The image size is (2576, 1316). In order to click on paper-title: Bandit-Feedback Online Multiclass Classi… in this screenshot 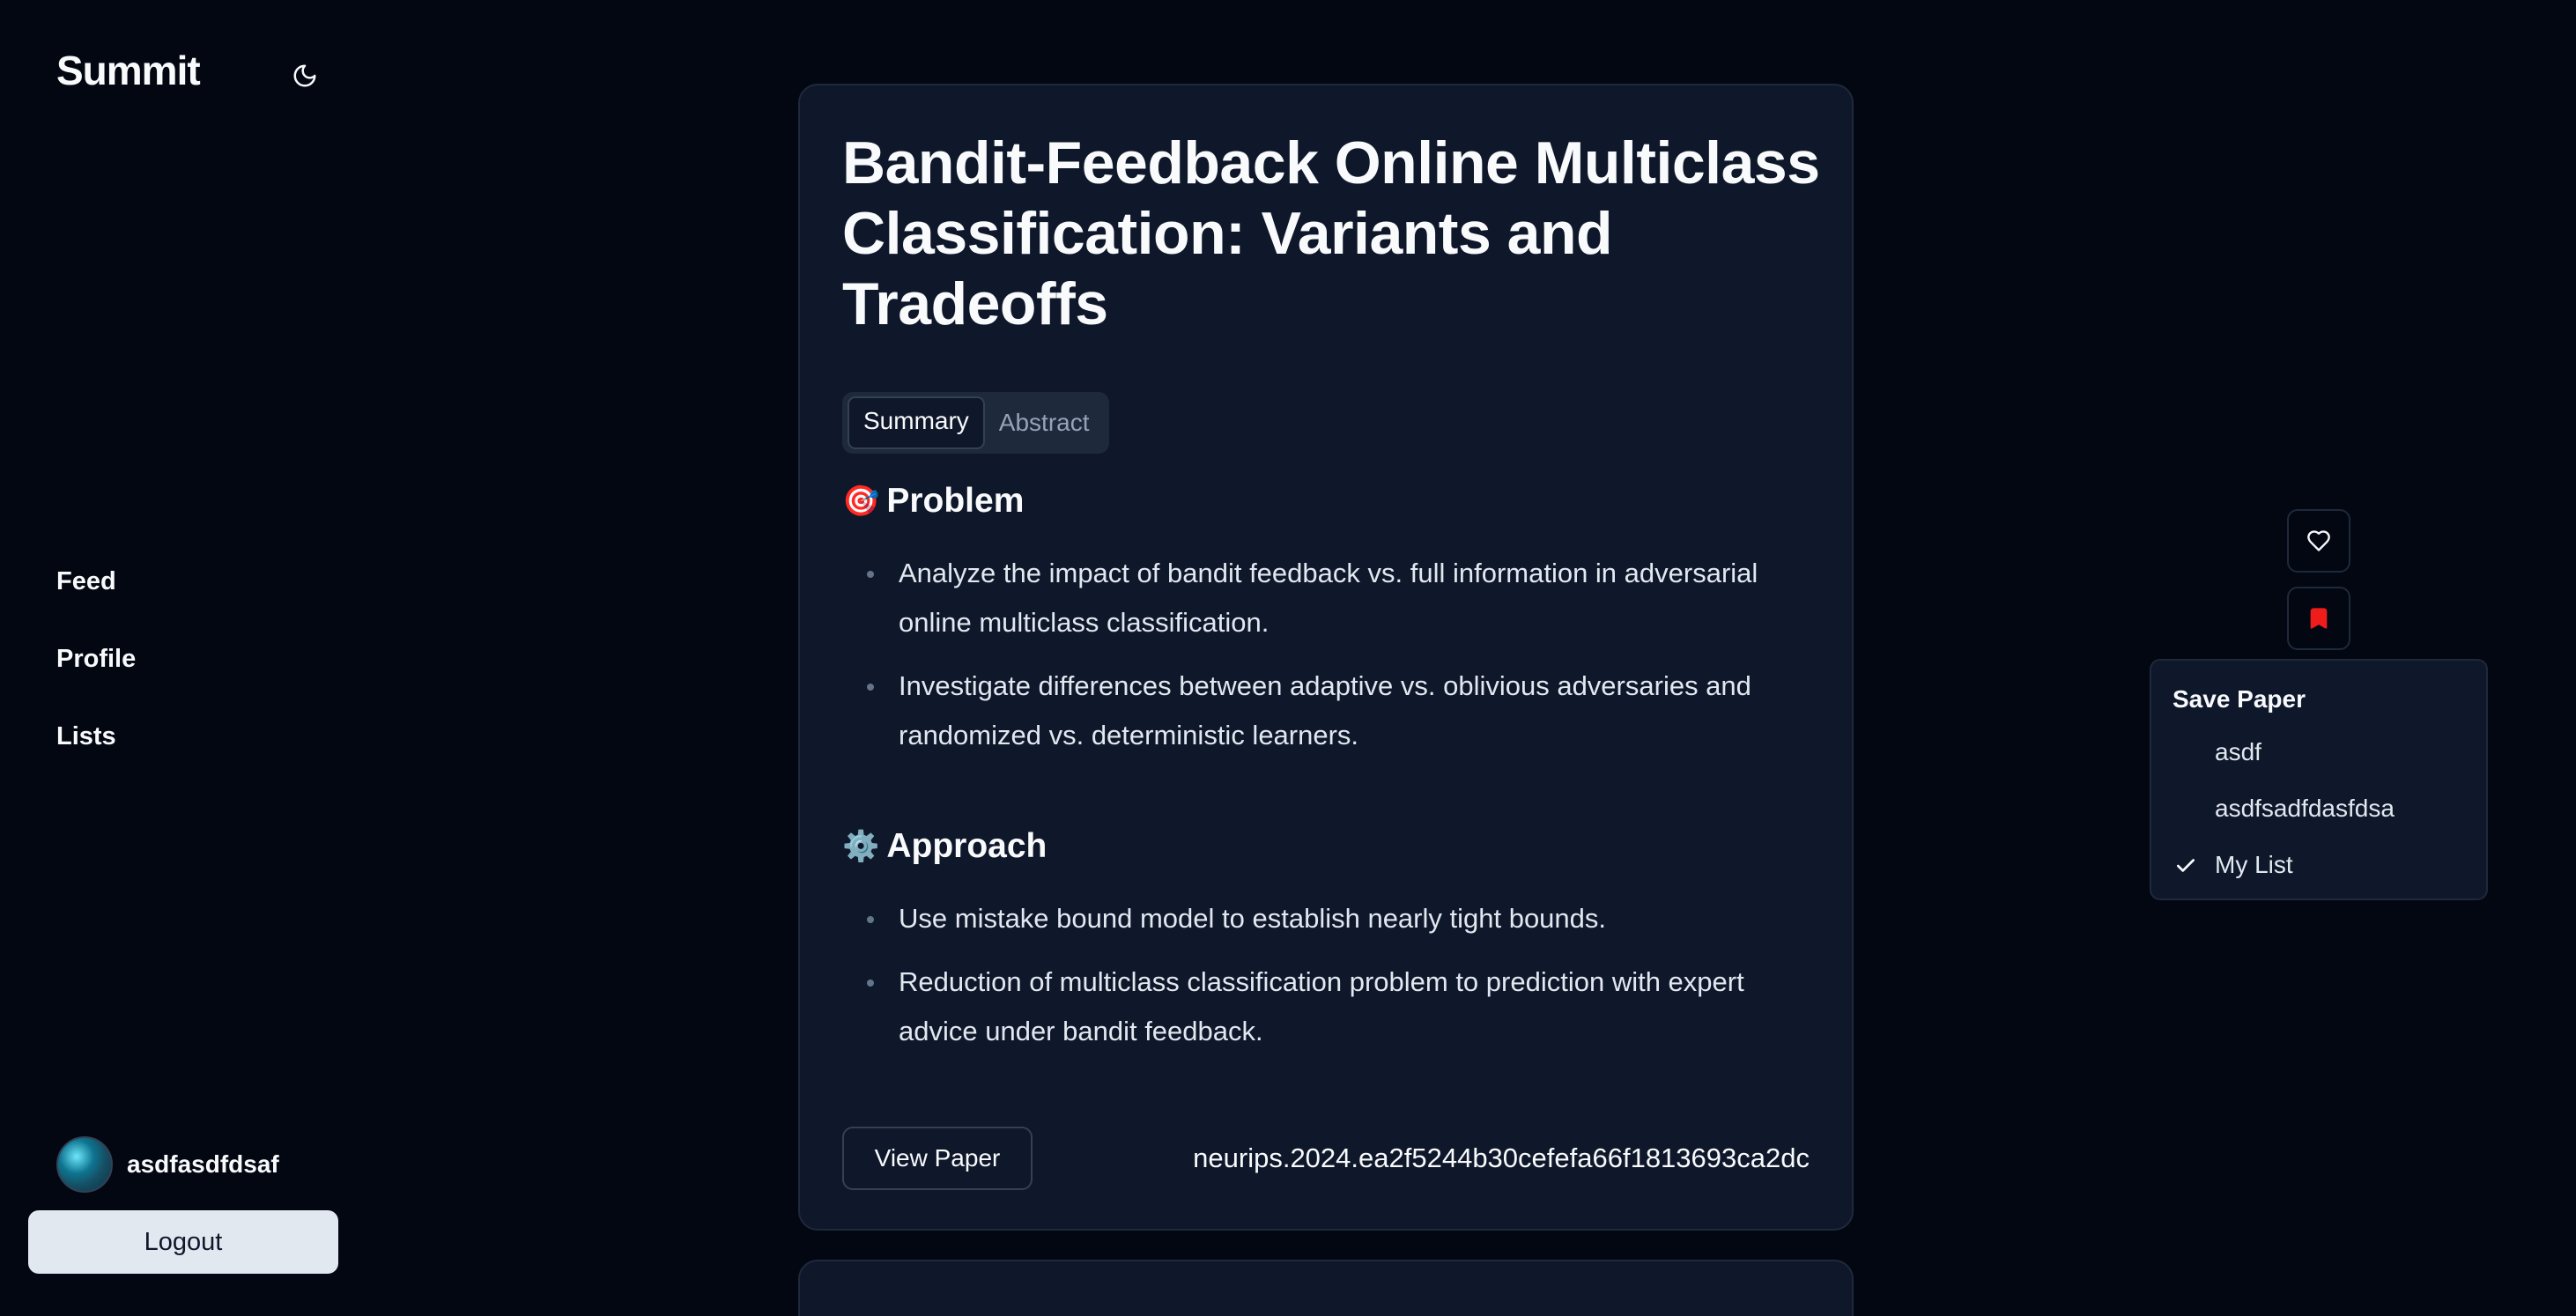, I will do `click(1331, 233)`.